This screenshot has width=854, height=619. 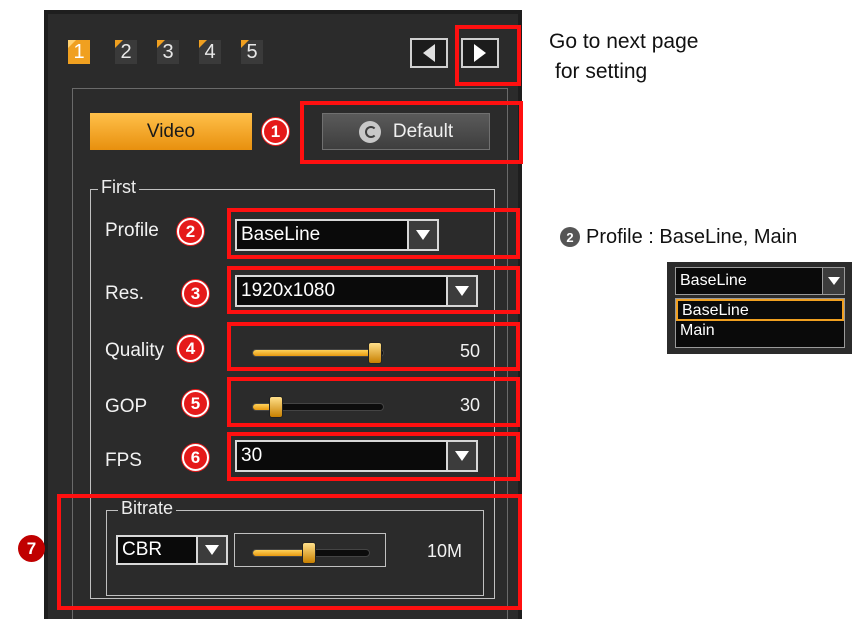 What do you see at coordinates (135, 350) in the screenshot?
I see `quality-label: Quality` at bounding box center [135, 350].